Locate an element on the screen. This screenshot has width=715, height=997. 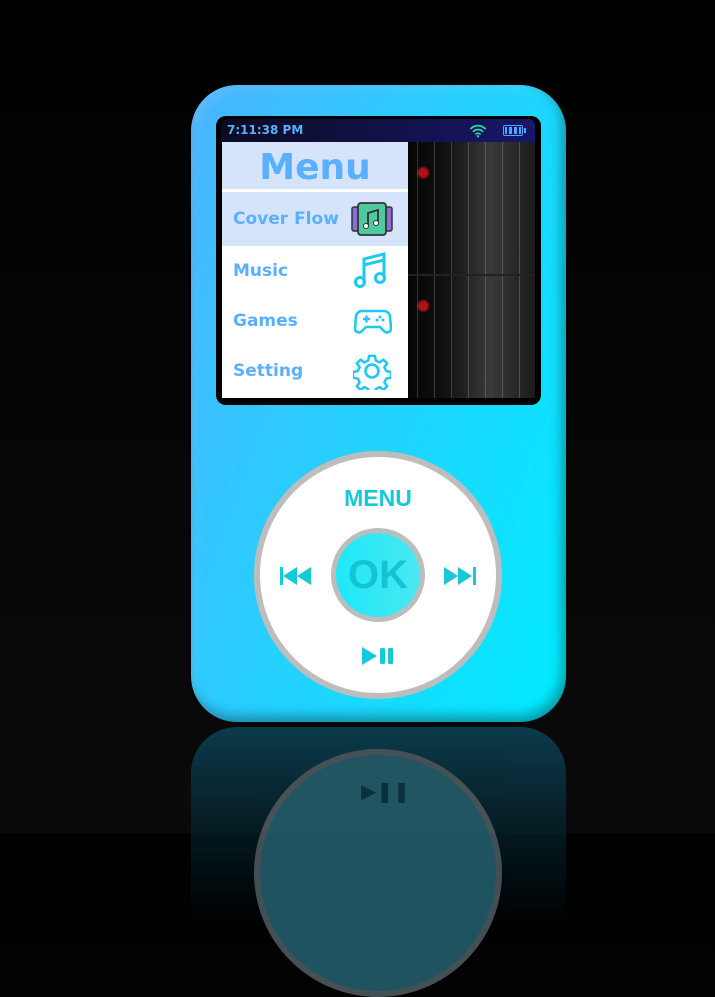
next-track-icon is located at coordinates (460, 576).